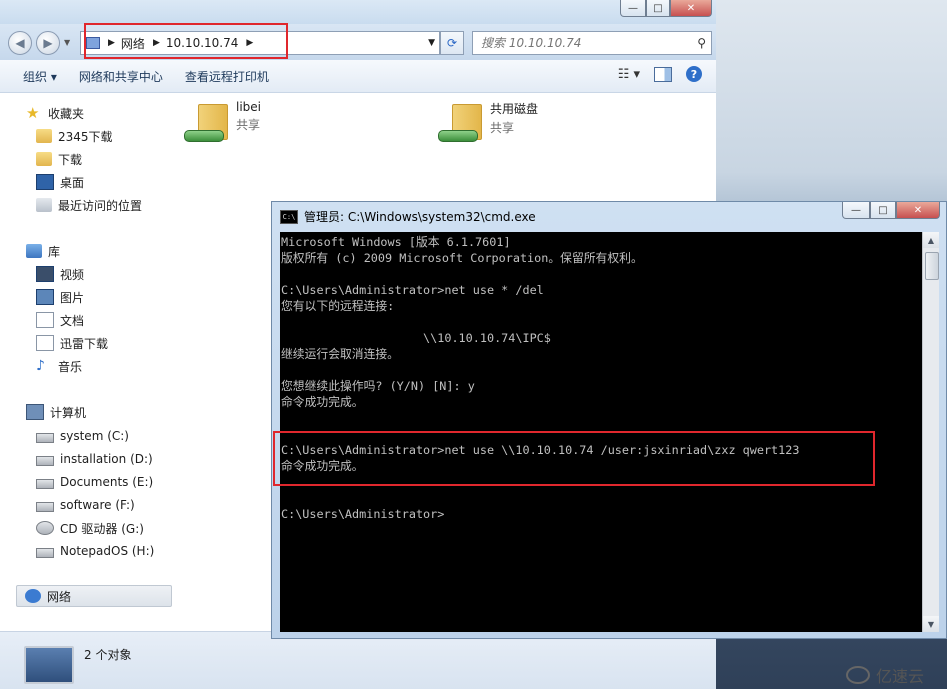 This screenshot has height=689, width=947. What do you see at coordinates (431, 43) in the screenshot?
I see `address-dropdown-icon: ▼` at bounding box center [431, 43].